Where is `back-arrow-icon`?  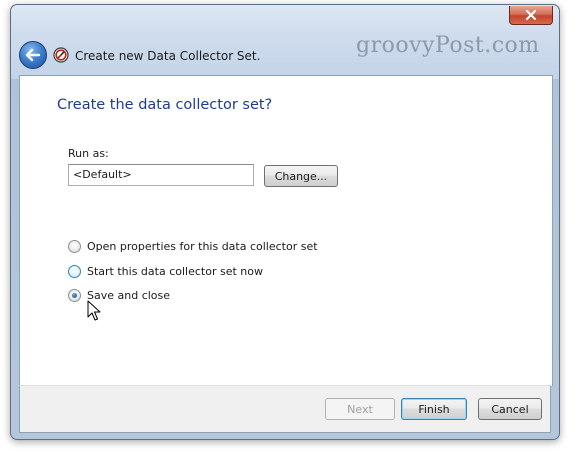 back-arrow-icon is located at coordinates (33, 55).